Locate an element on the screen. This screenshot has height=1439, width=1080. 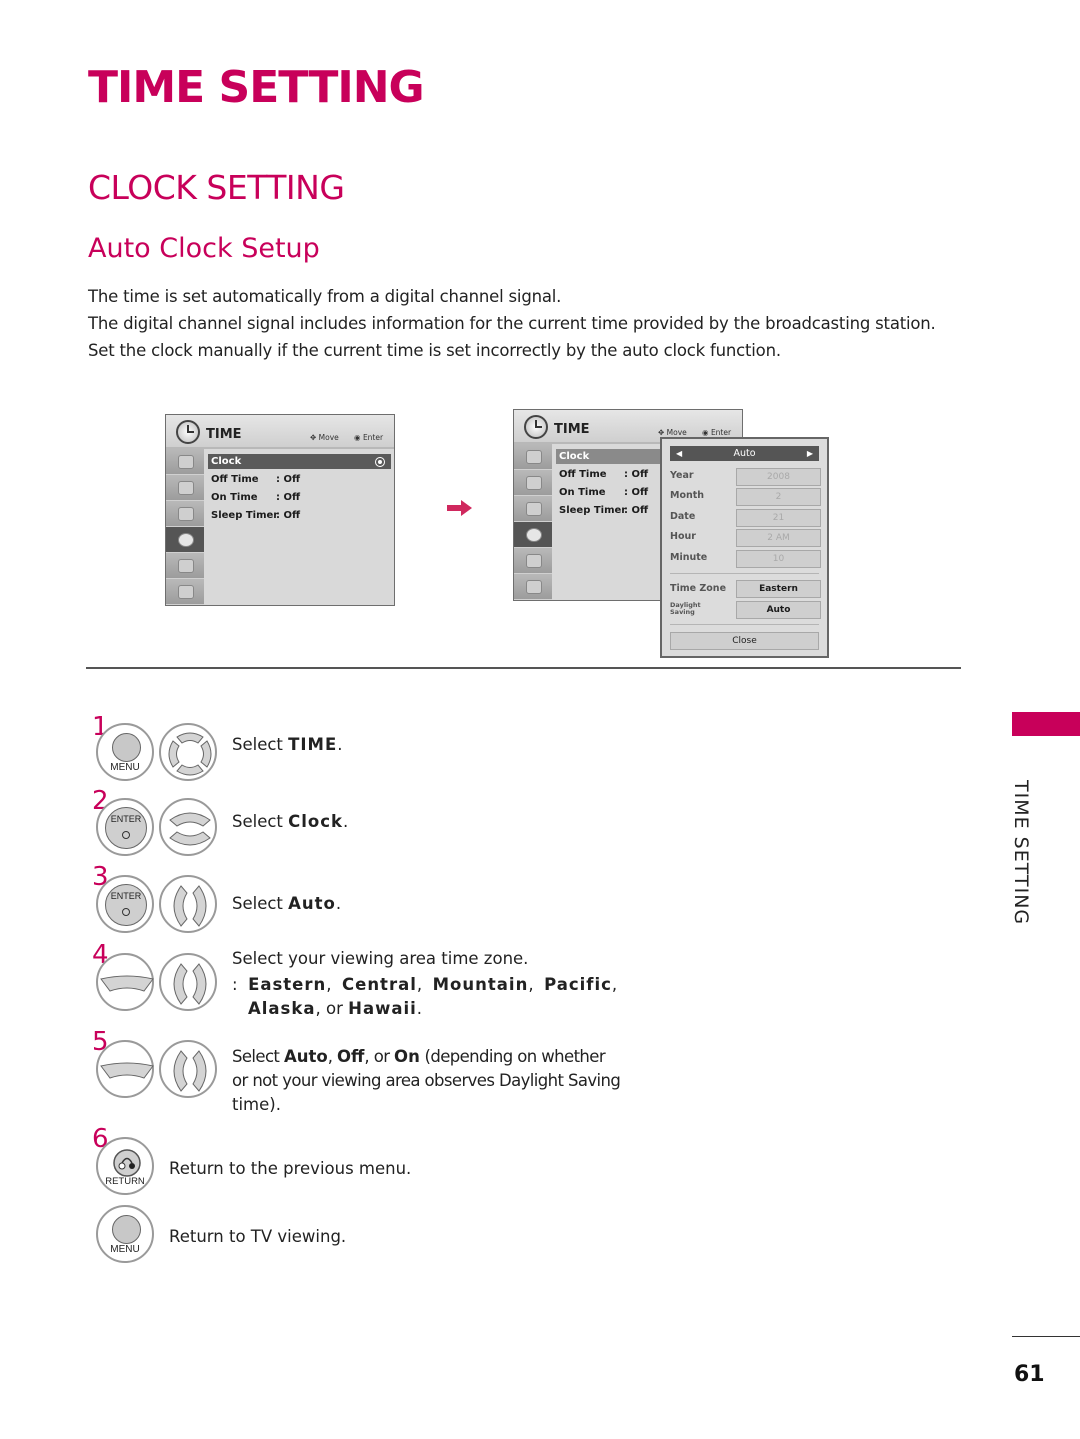
zone-alaska: Alaska is located at coordinates (282, 1008).